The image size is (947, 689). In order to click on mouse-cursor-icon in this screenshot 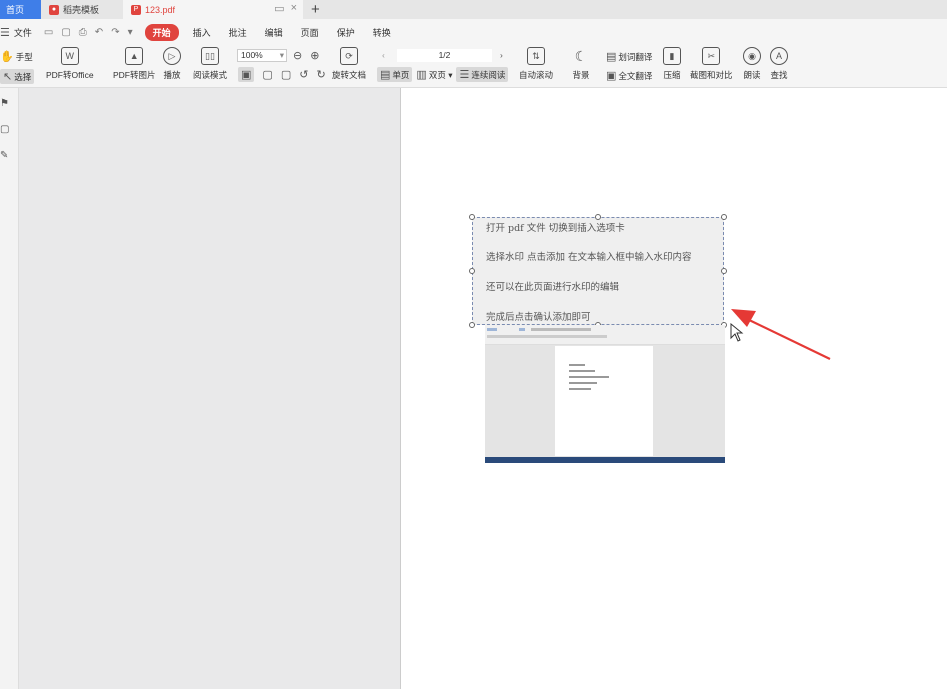, I will do `click(737, 332)`.